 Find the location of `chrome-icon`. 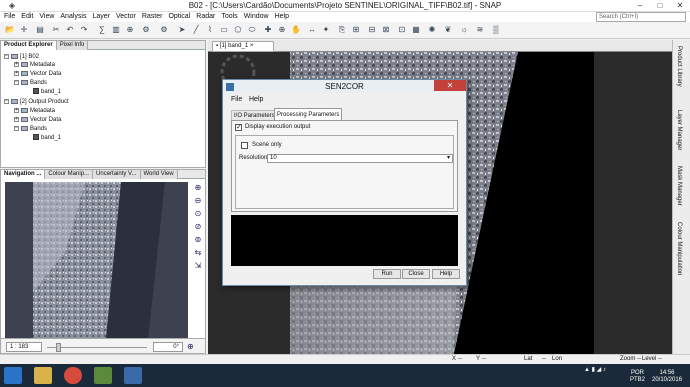

chrome-icon is located at coordinates (73, 375).